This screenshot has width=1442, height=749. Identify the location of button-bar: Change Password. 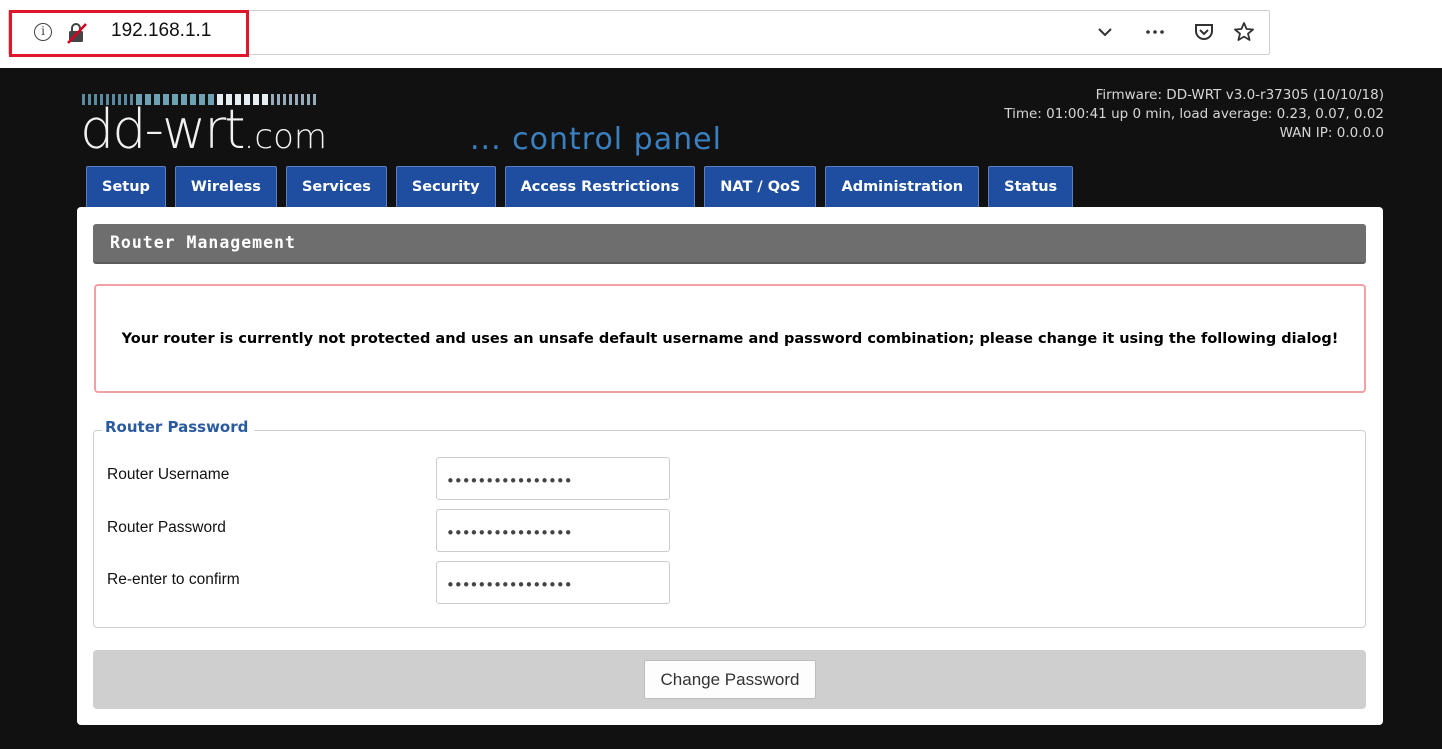
(729, 679).